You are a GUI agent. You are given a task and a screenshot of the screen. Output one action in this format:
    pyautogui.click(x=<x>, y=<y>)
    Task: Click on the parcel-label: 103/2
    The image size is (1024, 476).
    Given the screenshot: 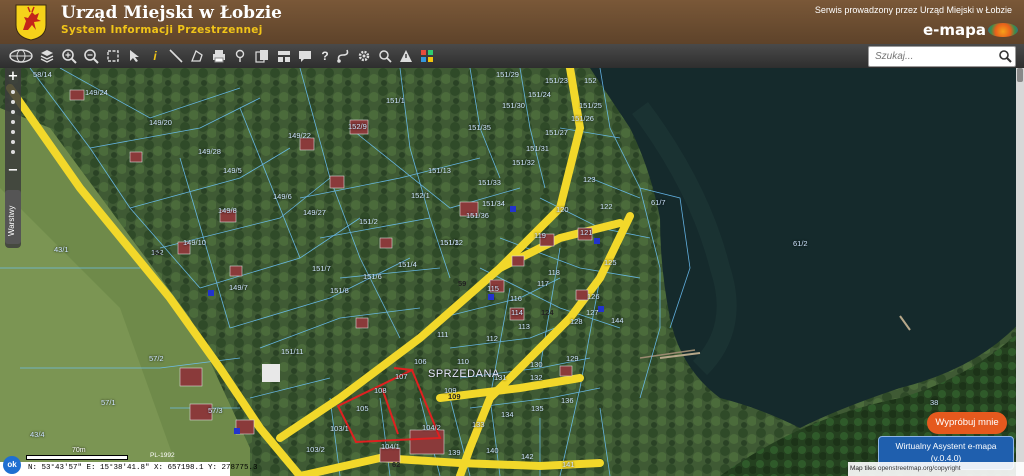 What is the action you would take?
    pyautogui.click(x=315, y=449)
    